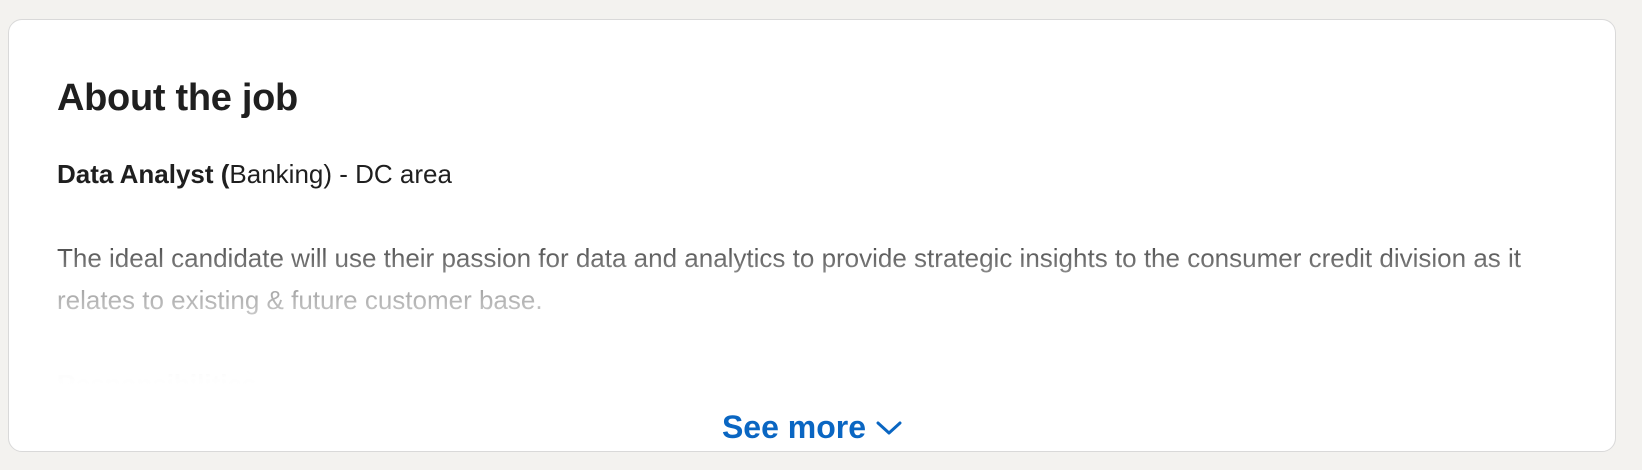 The image size is (1642, 470). I want to click on see-more-button: See more, so click(812, 427).